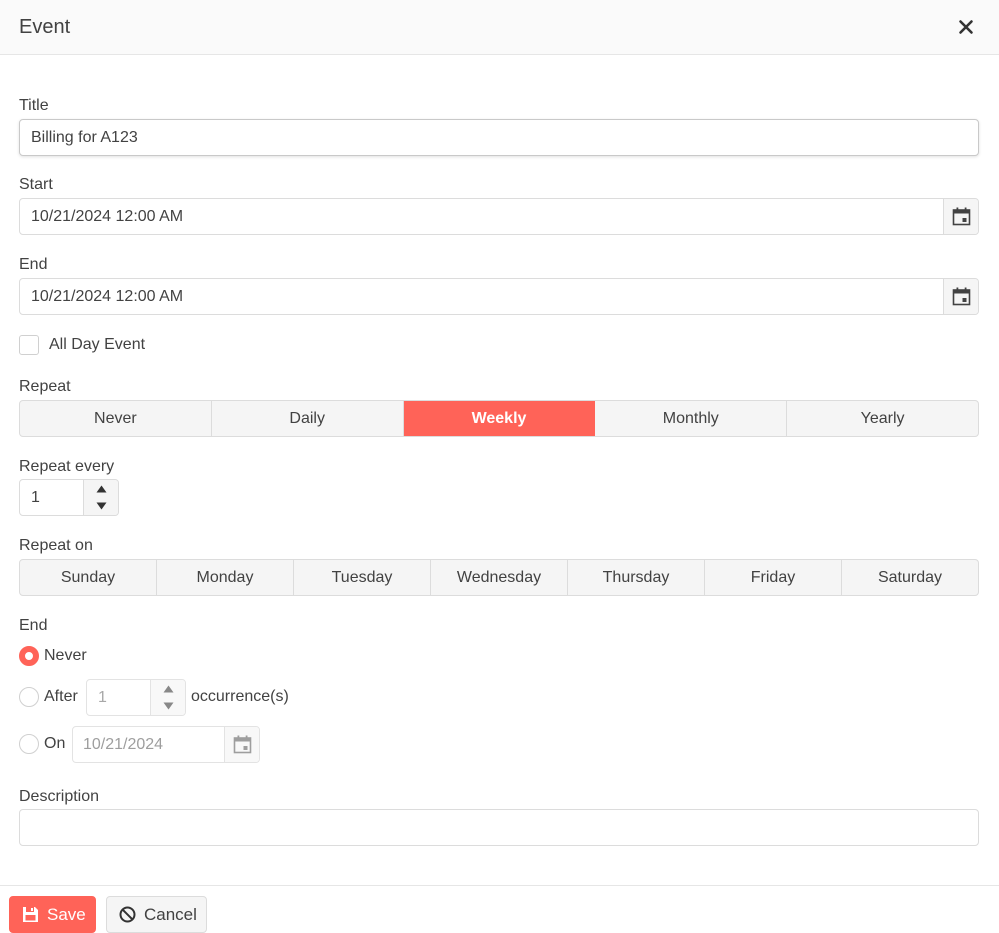  I want to click on end-on-calendar-button, so click(241, 744).